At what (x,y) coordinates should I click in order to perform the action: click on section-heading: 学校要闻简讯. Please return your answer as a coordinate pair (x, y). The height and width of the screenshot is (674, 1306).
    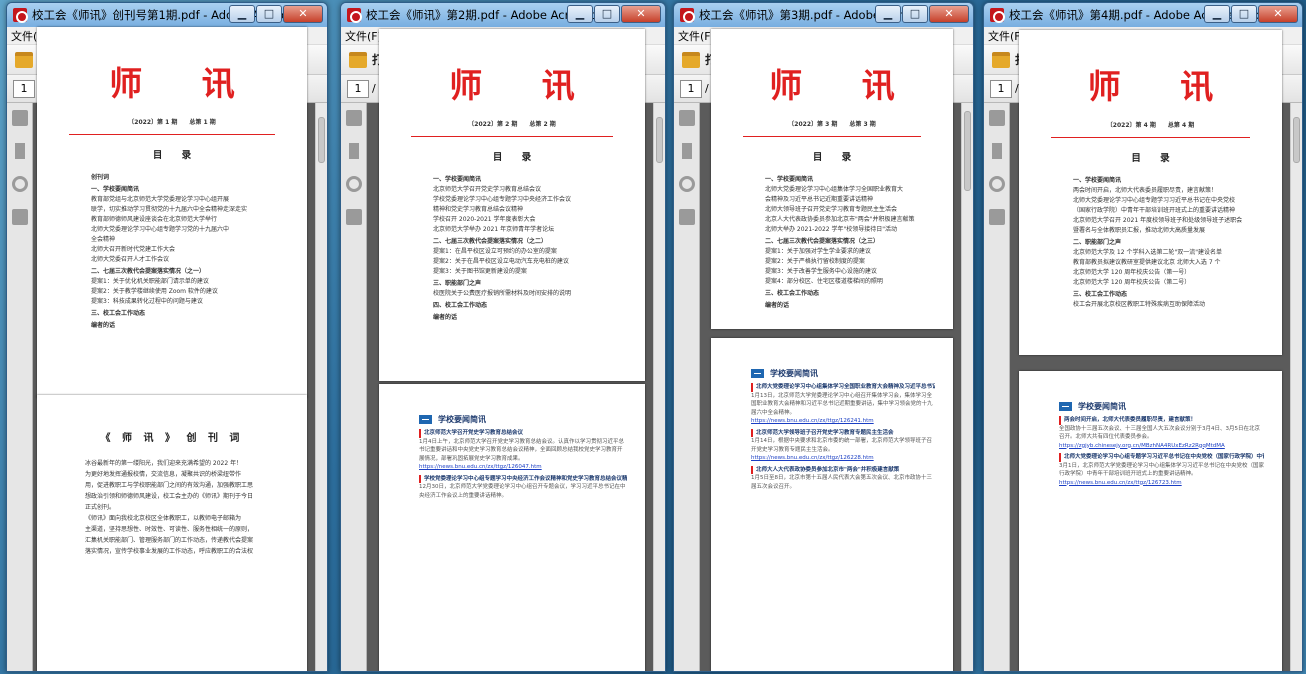
    Looking at the image, I should click on (1160, 406).